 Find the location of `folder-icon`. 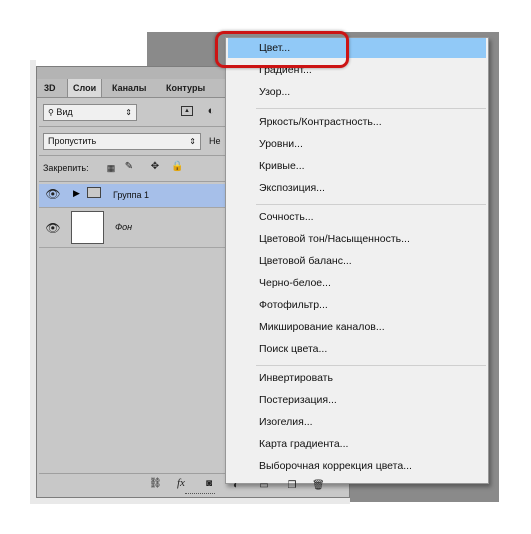

folder-icon is located at coordinates (94, 192).